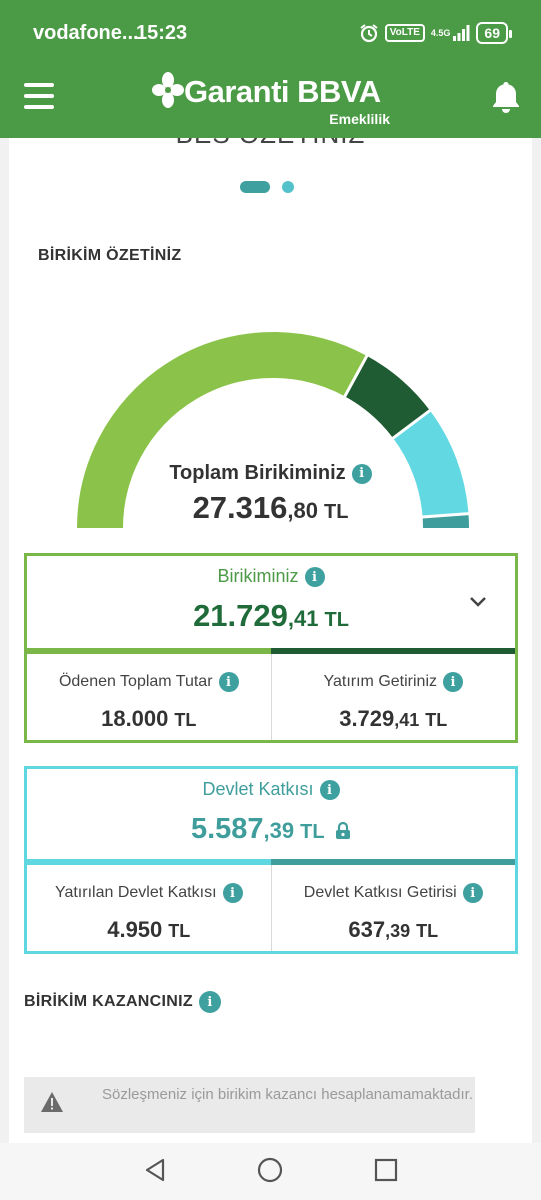 The image size is (541, 1200). Describe the element at coordinates (108, 1002) in the screenshot. I see `savings-gain-title-text: BİRİKİM KAZANCINIZ` at that location.